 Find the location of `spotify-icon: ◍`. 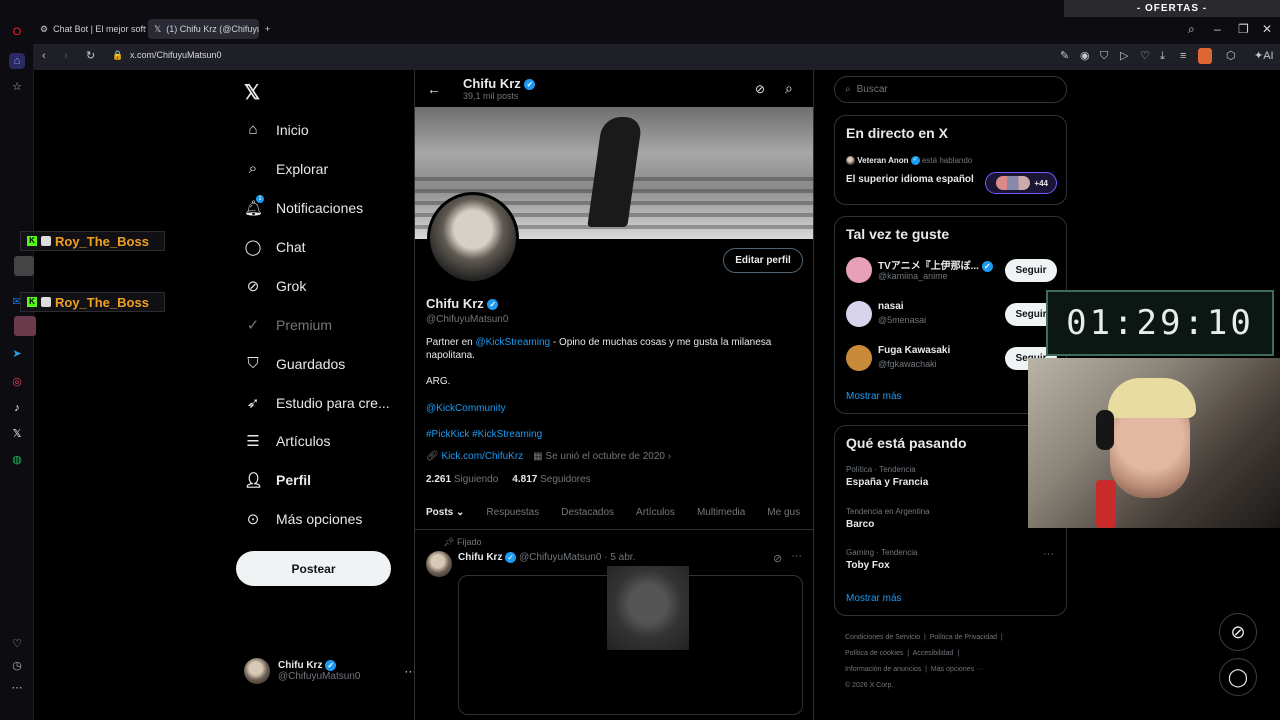

spotify-icon: ◍ is located at coordinates (17, 460).